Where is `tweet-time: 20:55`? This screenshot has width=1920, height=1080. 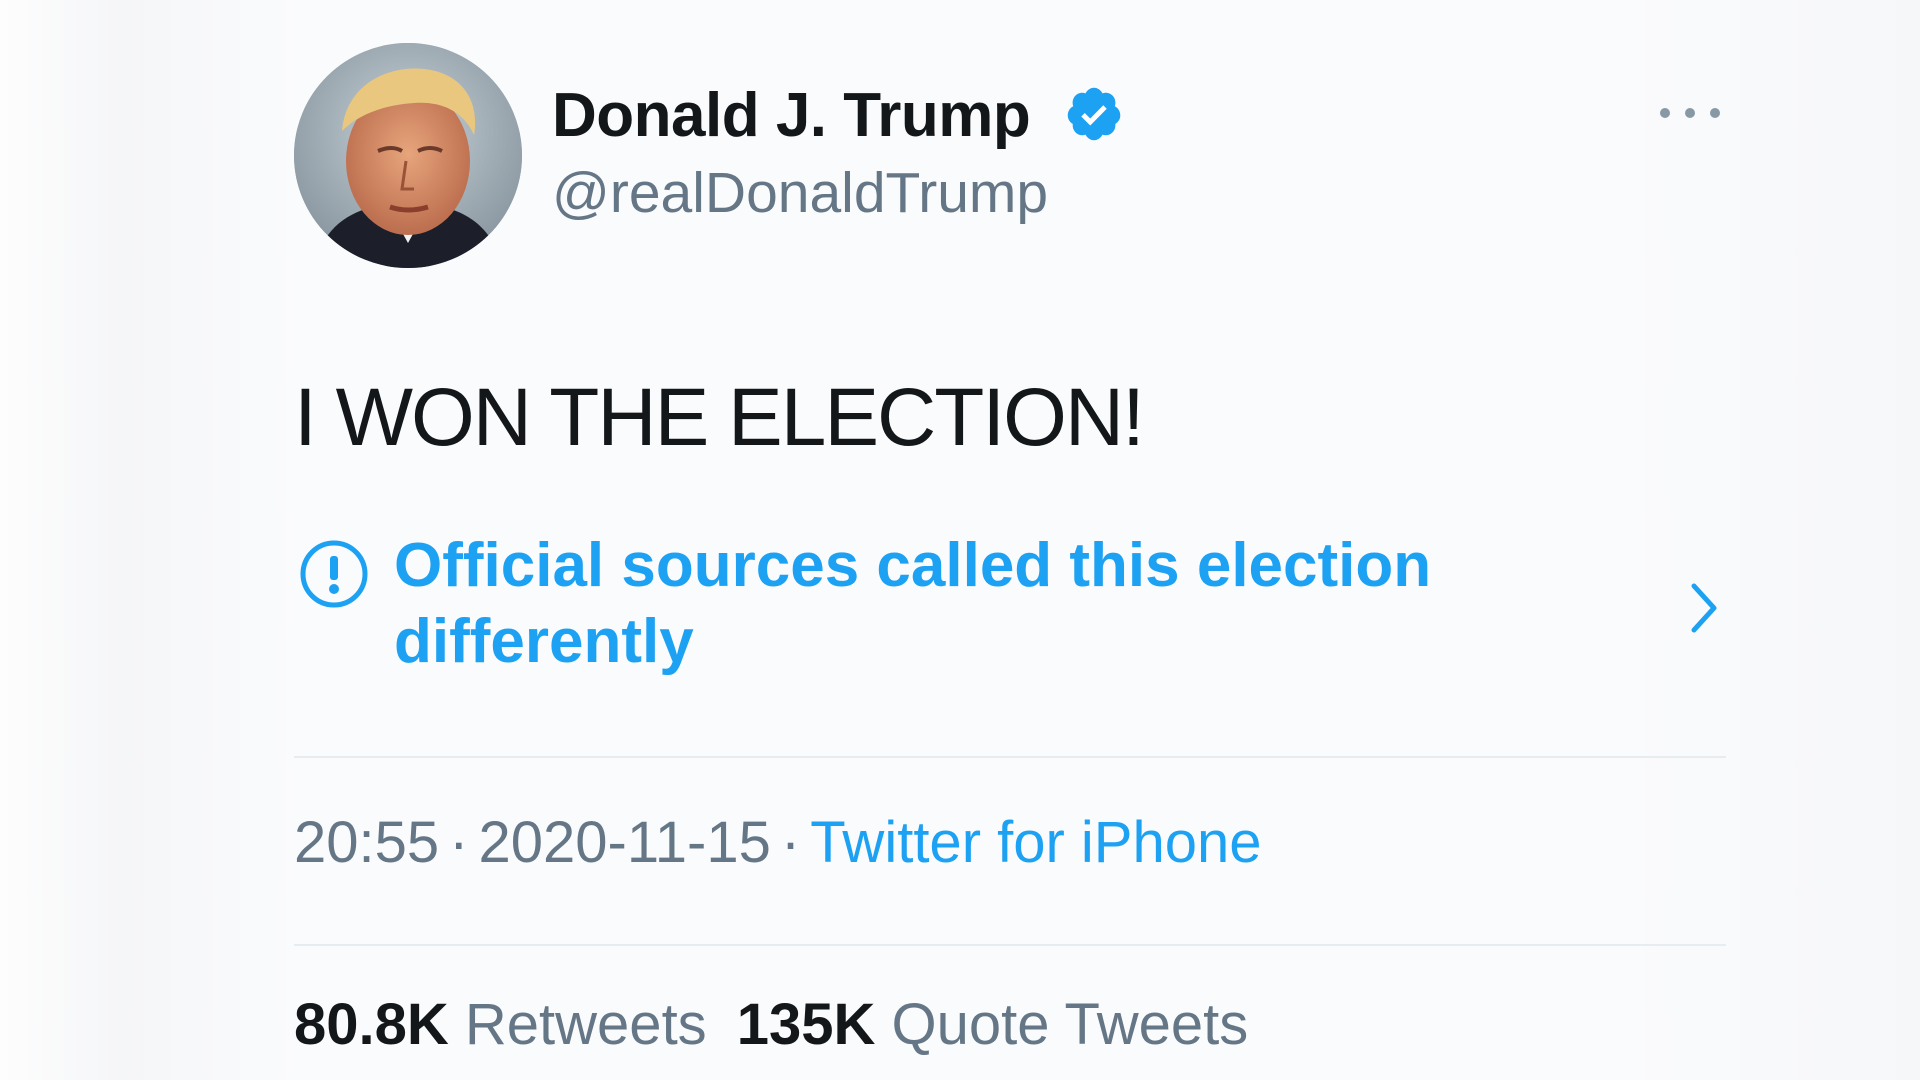
tweet-time: 20:55 is located at coordinates (367, 842).